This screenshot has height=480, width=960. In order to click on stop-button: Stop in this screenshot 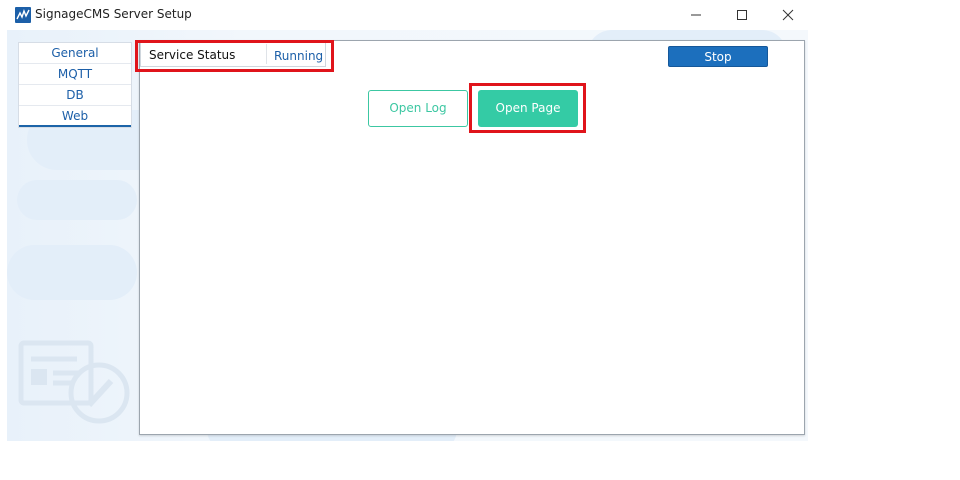, I will do `click(718, 56)`.